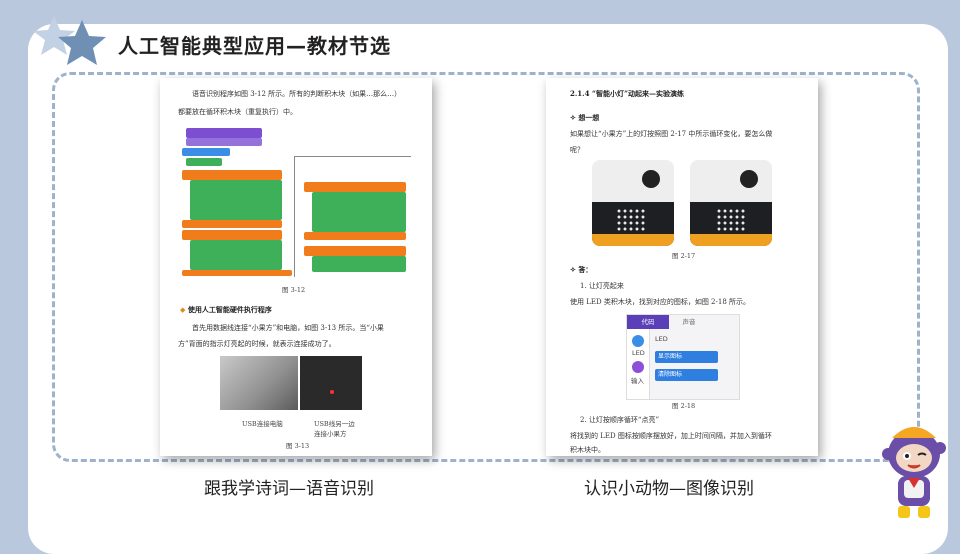  I want to click on section-heading: 2.1.4 “智能小灯”动起来—实验演练, so click(627, 93).